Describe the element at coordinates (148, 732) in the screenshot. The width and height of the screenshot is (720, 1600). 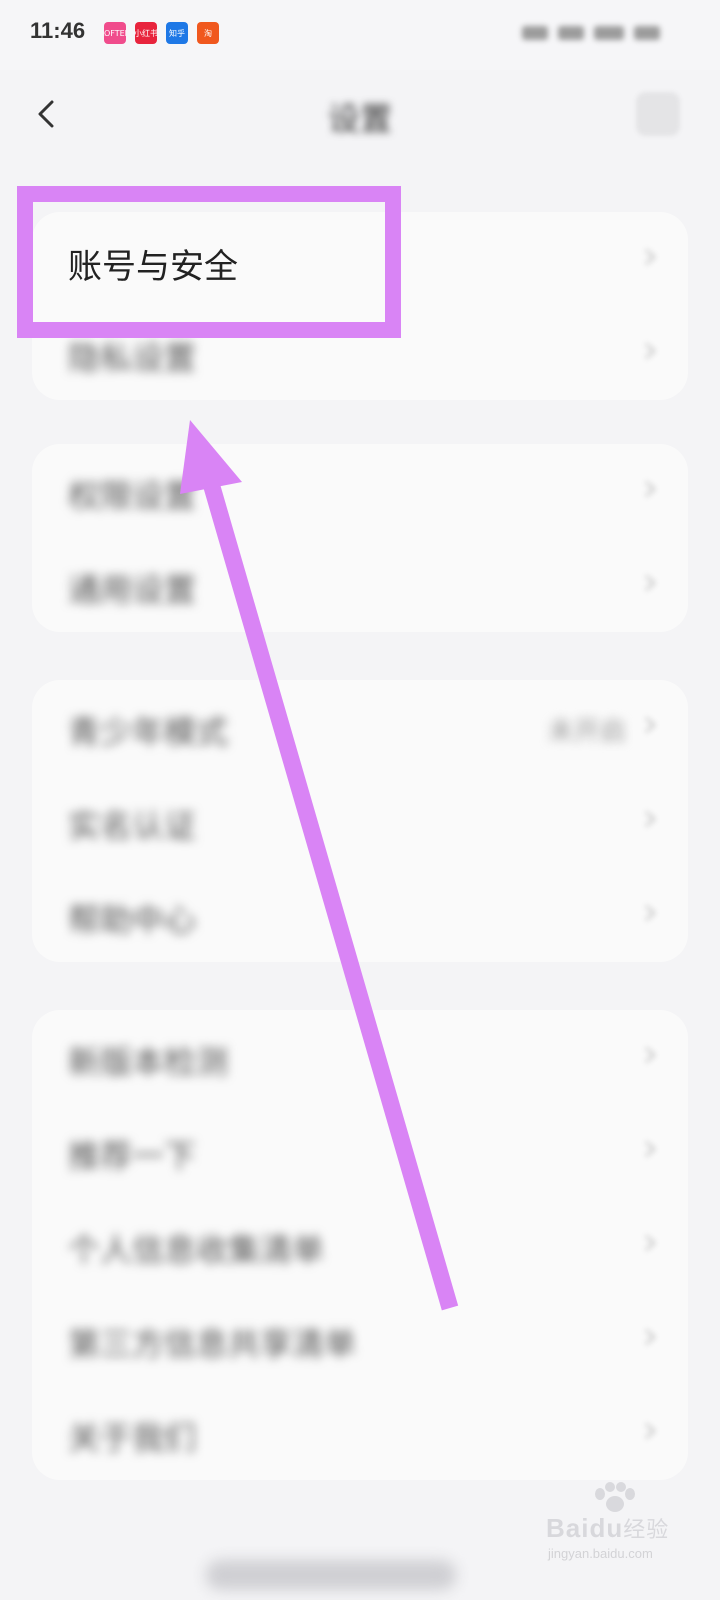
I see `row-label: 青少年模式` at that location.